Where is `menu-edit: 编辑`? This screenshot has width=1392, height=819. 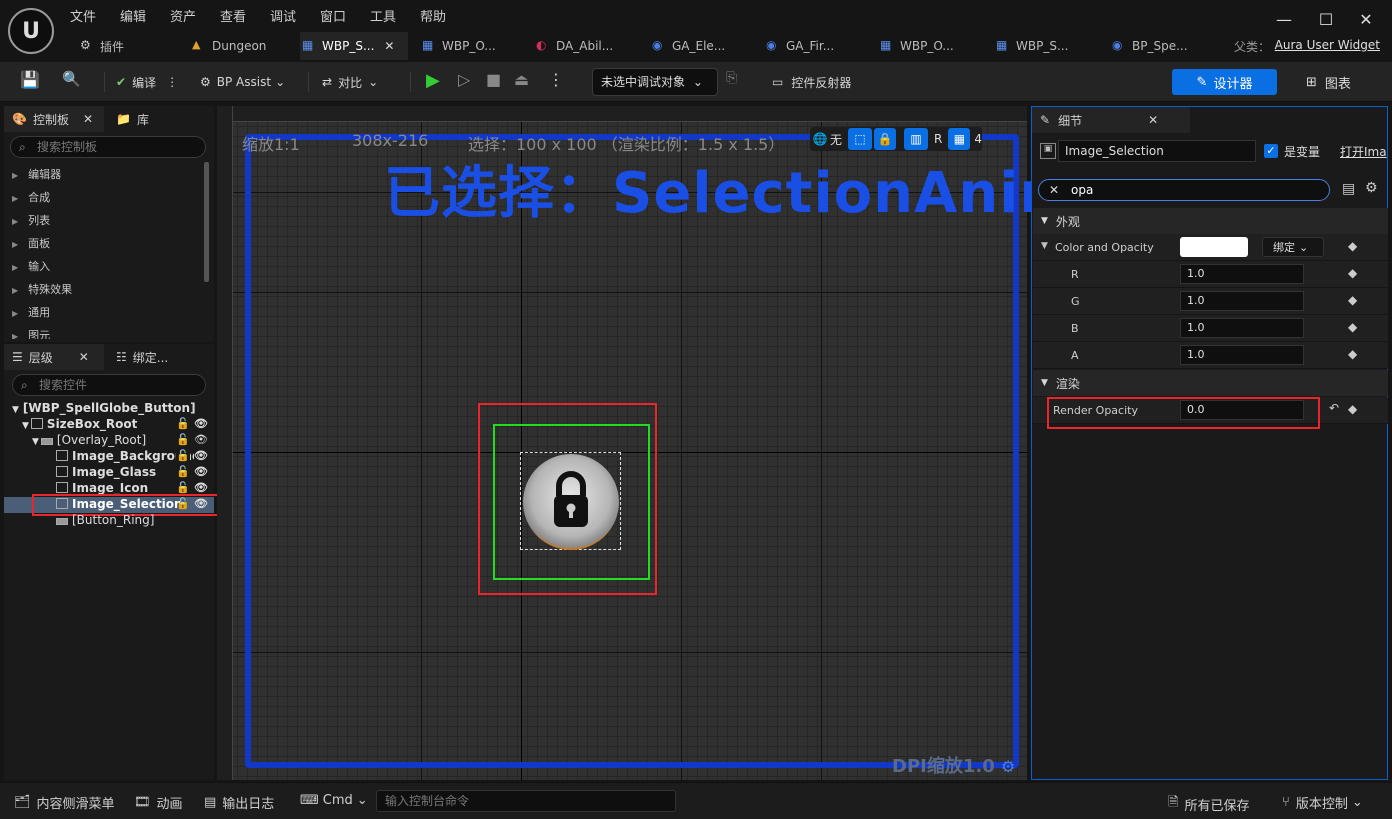
menu-edit: 编辑 is located at coordinates (133, 15).